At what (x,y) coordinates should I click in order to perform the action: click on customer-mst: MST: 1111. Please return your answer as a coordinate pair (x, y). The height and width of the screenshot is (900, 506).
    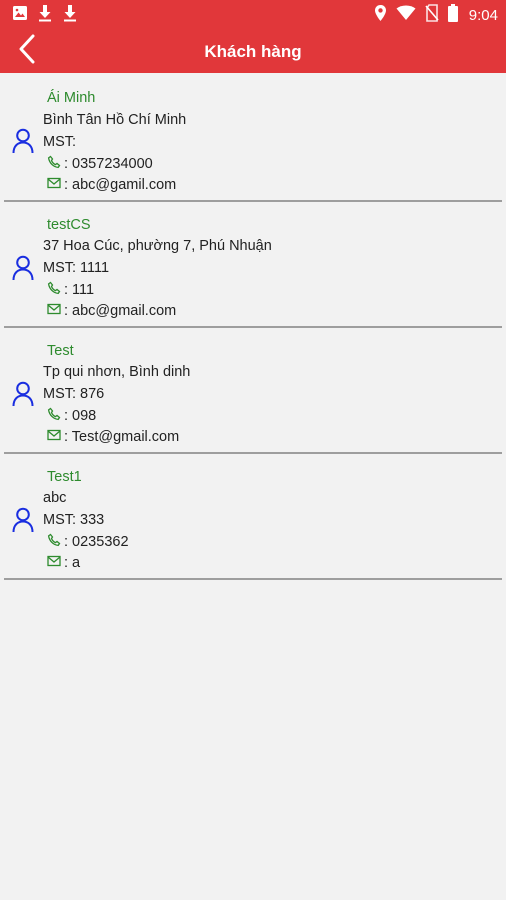
    Looking at the image, I should click on (76, 268).